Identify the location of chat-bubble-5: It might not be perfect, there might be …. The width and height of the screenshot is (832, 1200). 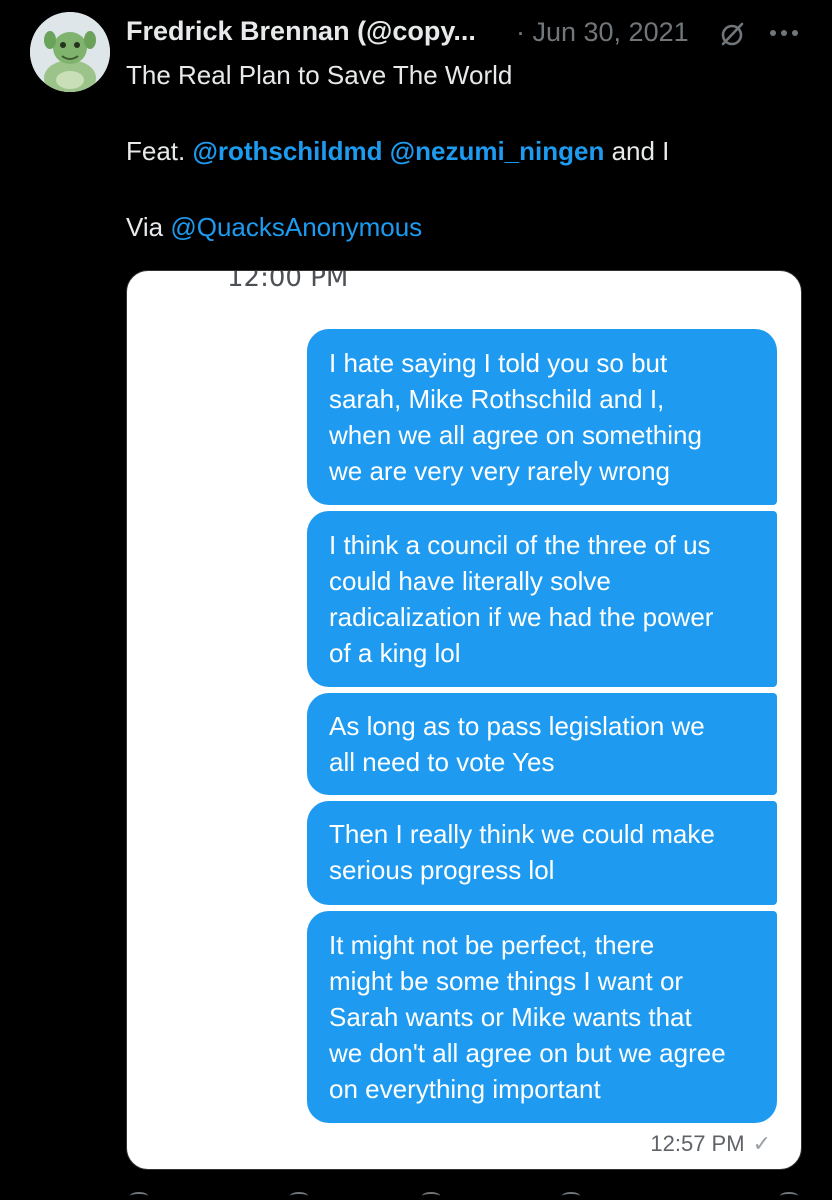
(542, 1017).